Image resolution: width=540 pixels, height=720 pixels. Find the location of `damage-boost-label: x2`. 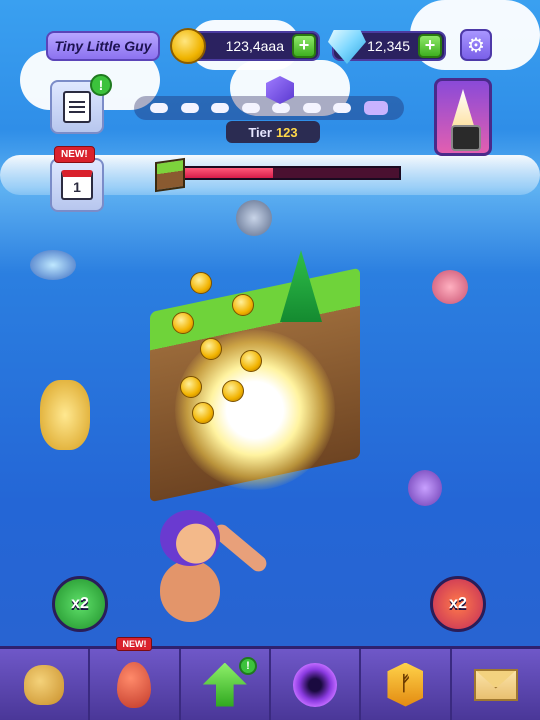

damage-boost-label: x2 is located at coordinates (458, 603).